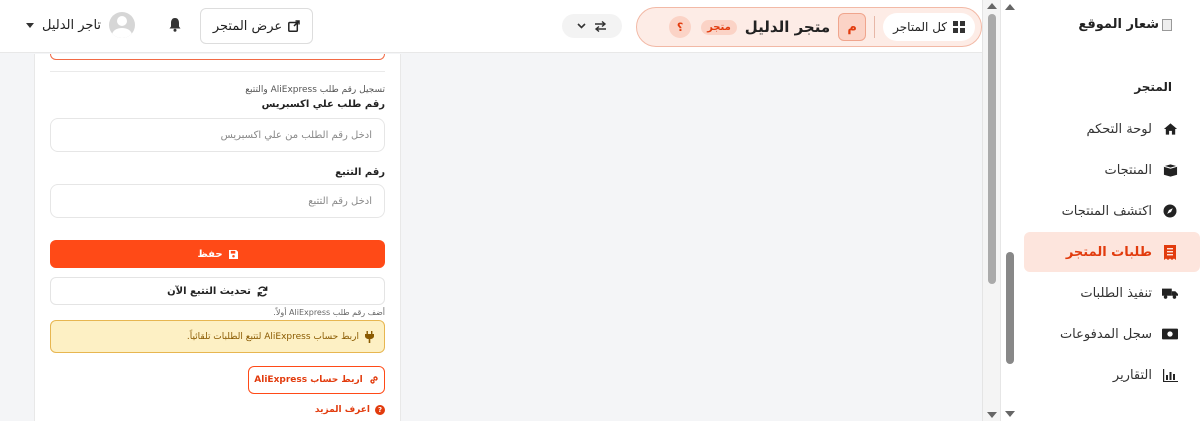 The width and height of the screenshot is (1200, 421). What do you see at coordinates (217, 57) in the screenshot?
I see `previous-button-edge` at bounding box center [217, 57].